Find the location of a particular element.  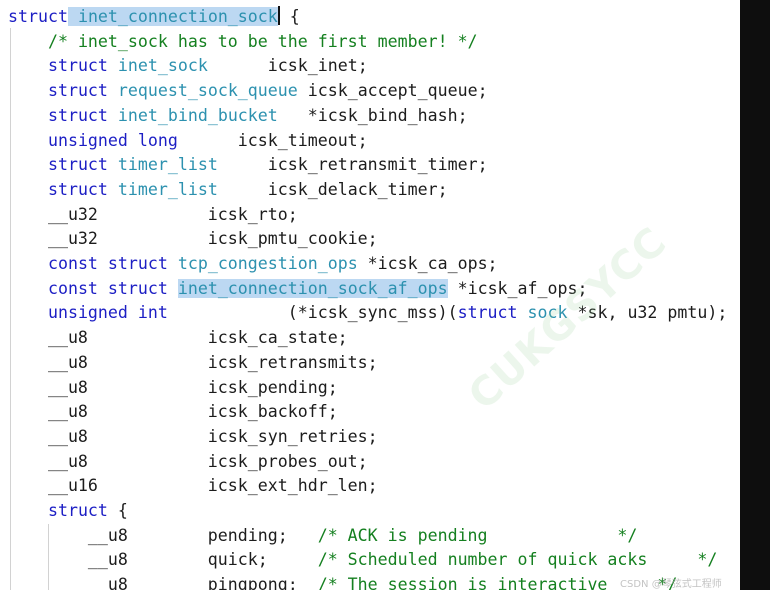

code-line: struct timer_list icsk_retransmit_timer; is located at coordinates (248, 165).